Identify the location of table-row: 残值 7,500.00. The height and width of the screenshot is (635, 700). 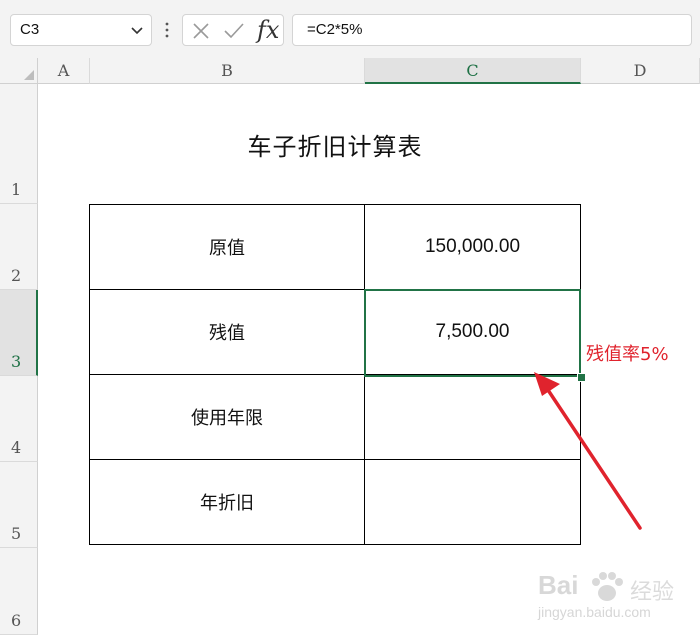
(335, 332).